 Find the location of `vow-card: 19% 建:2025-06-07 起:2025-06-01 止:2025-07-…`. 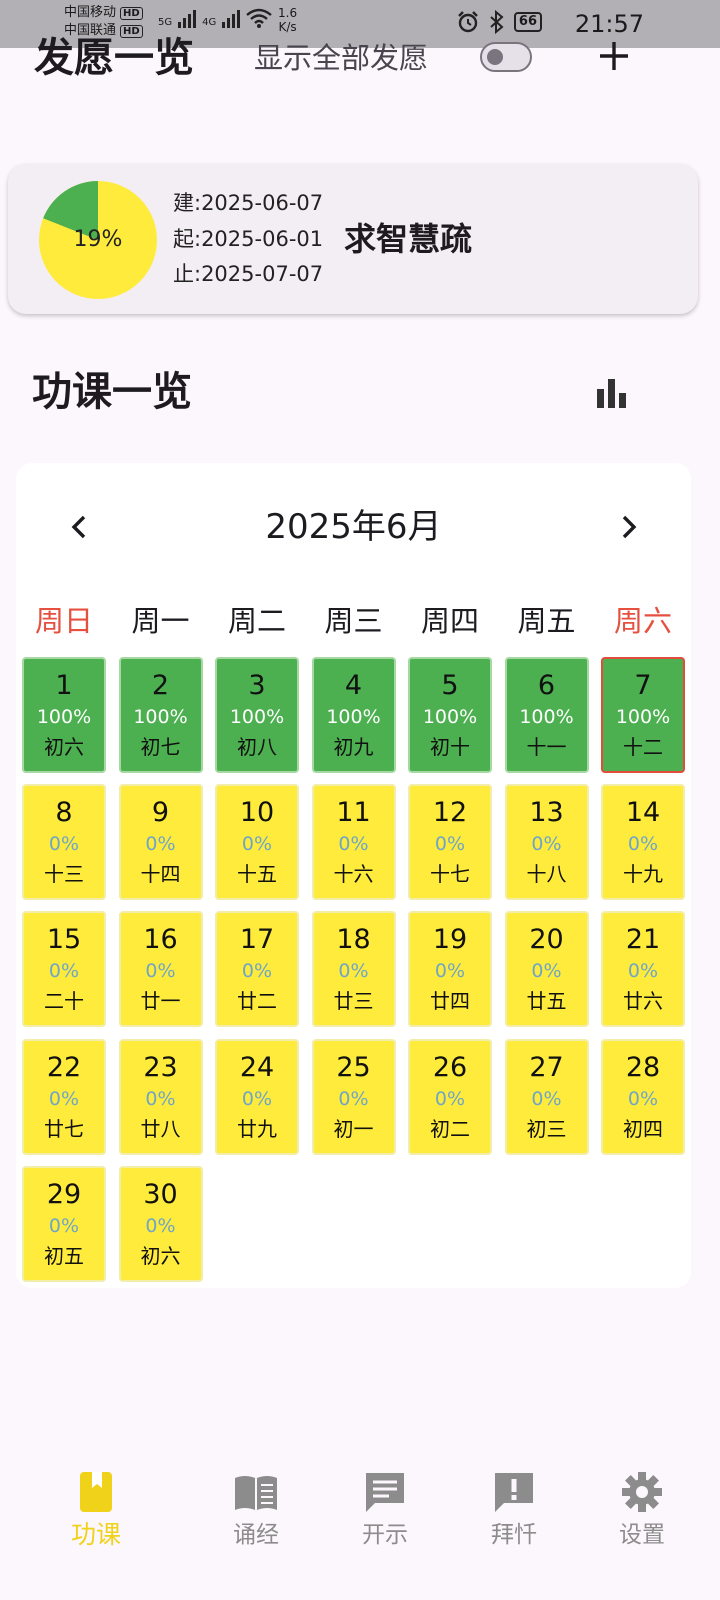

vow-card: 19% 建:2025-06-07 起:2025-06-01 止:2025-07-… is located at coordinates (353, 239).